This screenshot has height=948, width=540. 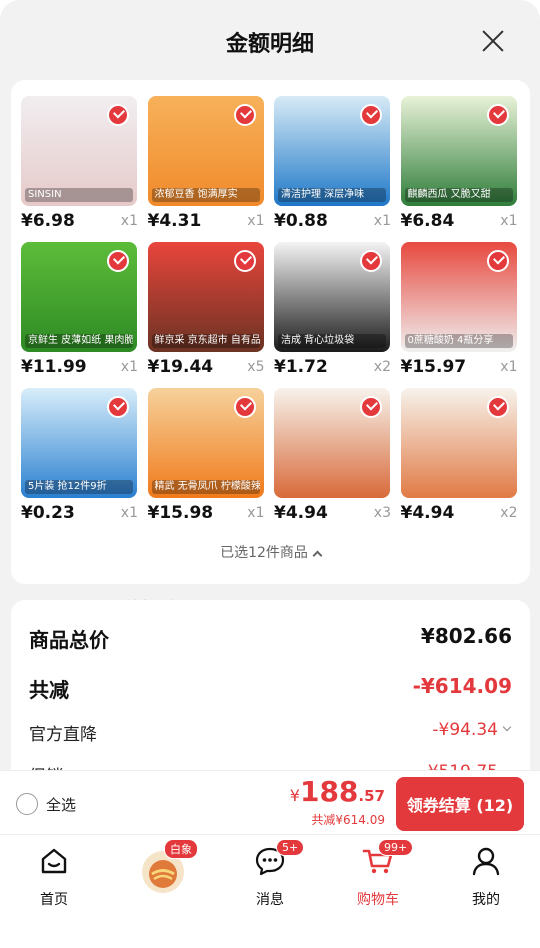 I want to click on goods-item: 麒麟西瓜 又脆又甜 ¥6.84 x1, so click(x=454, y=155).